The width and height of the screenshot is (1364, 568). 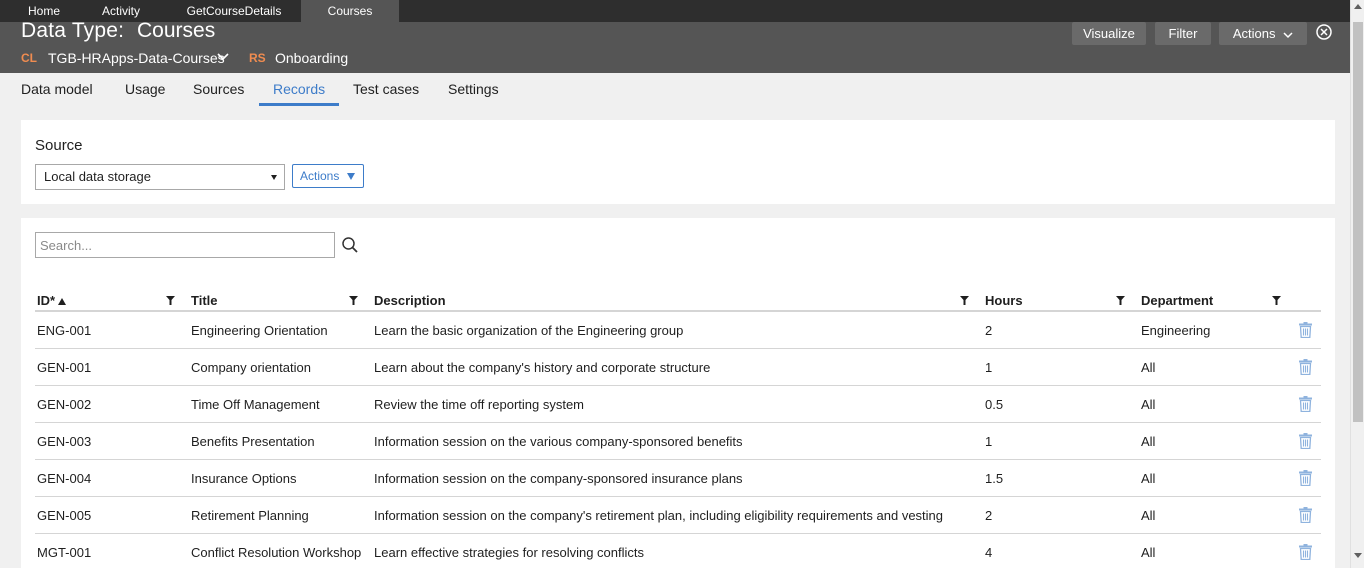 What do you see at coordinates (320, 176) in the screenshot?
I see `source-actions-label: Actions` at bounding box center [320, 176].